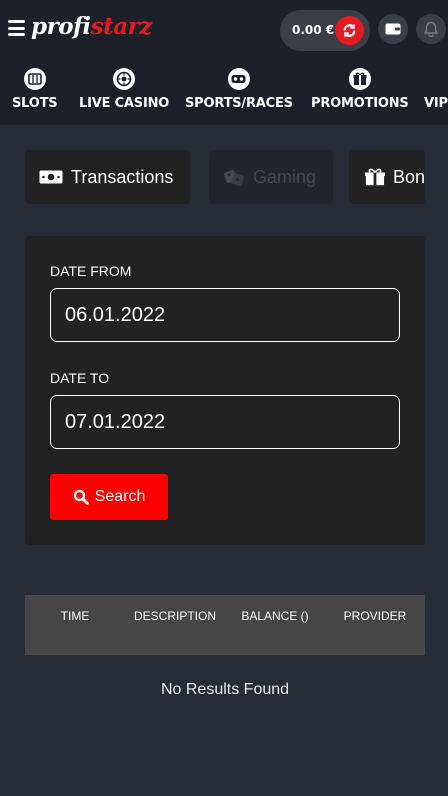 The height and width of the screenshot is (796, 448). What do you see at coordinates (313, 30) in the screenshot?
I see `balance-amount: 0.00 €` at bounding box center [313, 30].